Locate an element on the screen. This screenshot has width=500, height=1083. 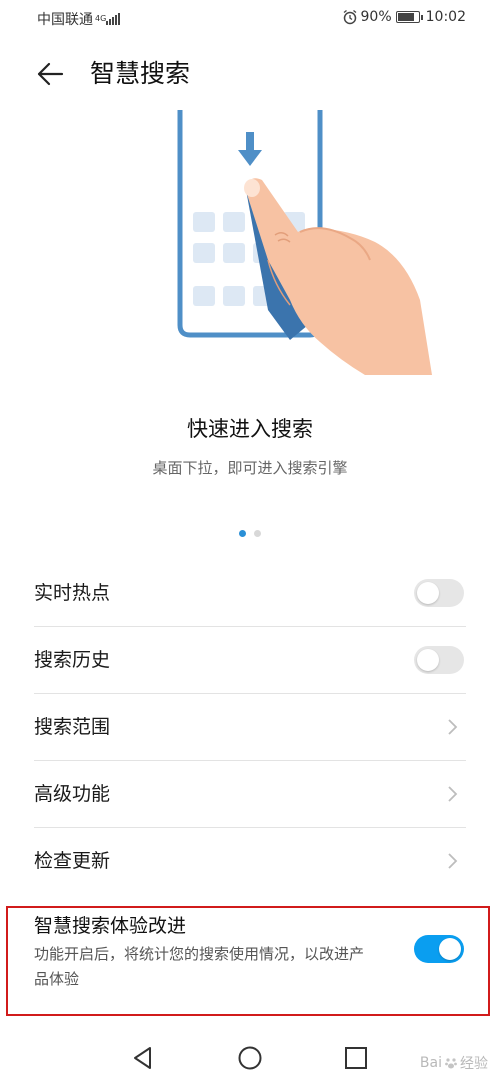
paw-icon is located at coordinates (451, 1063).